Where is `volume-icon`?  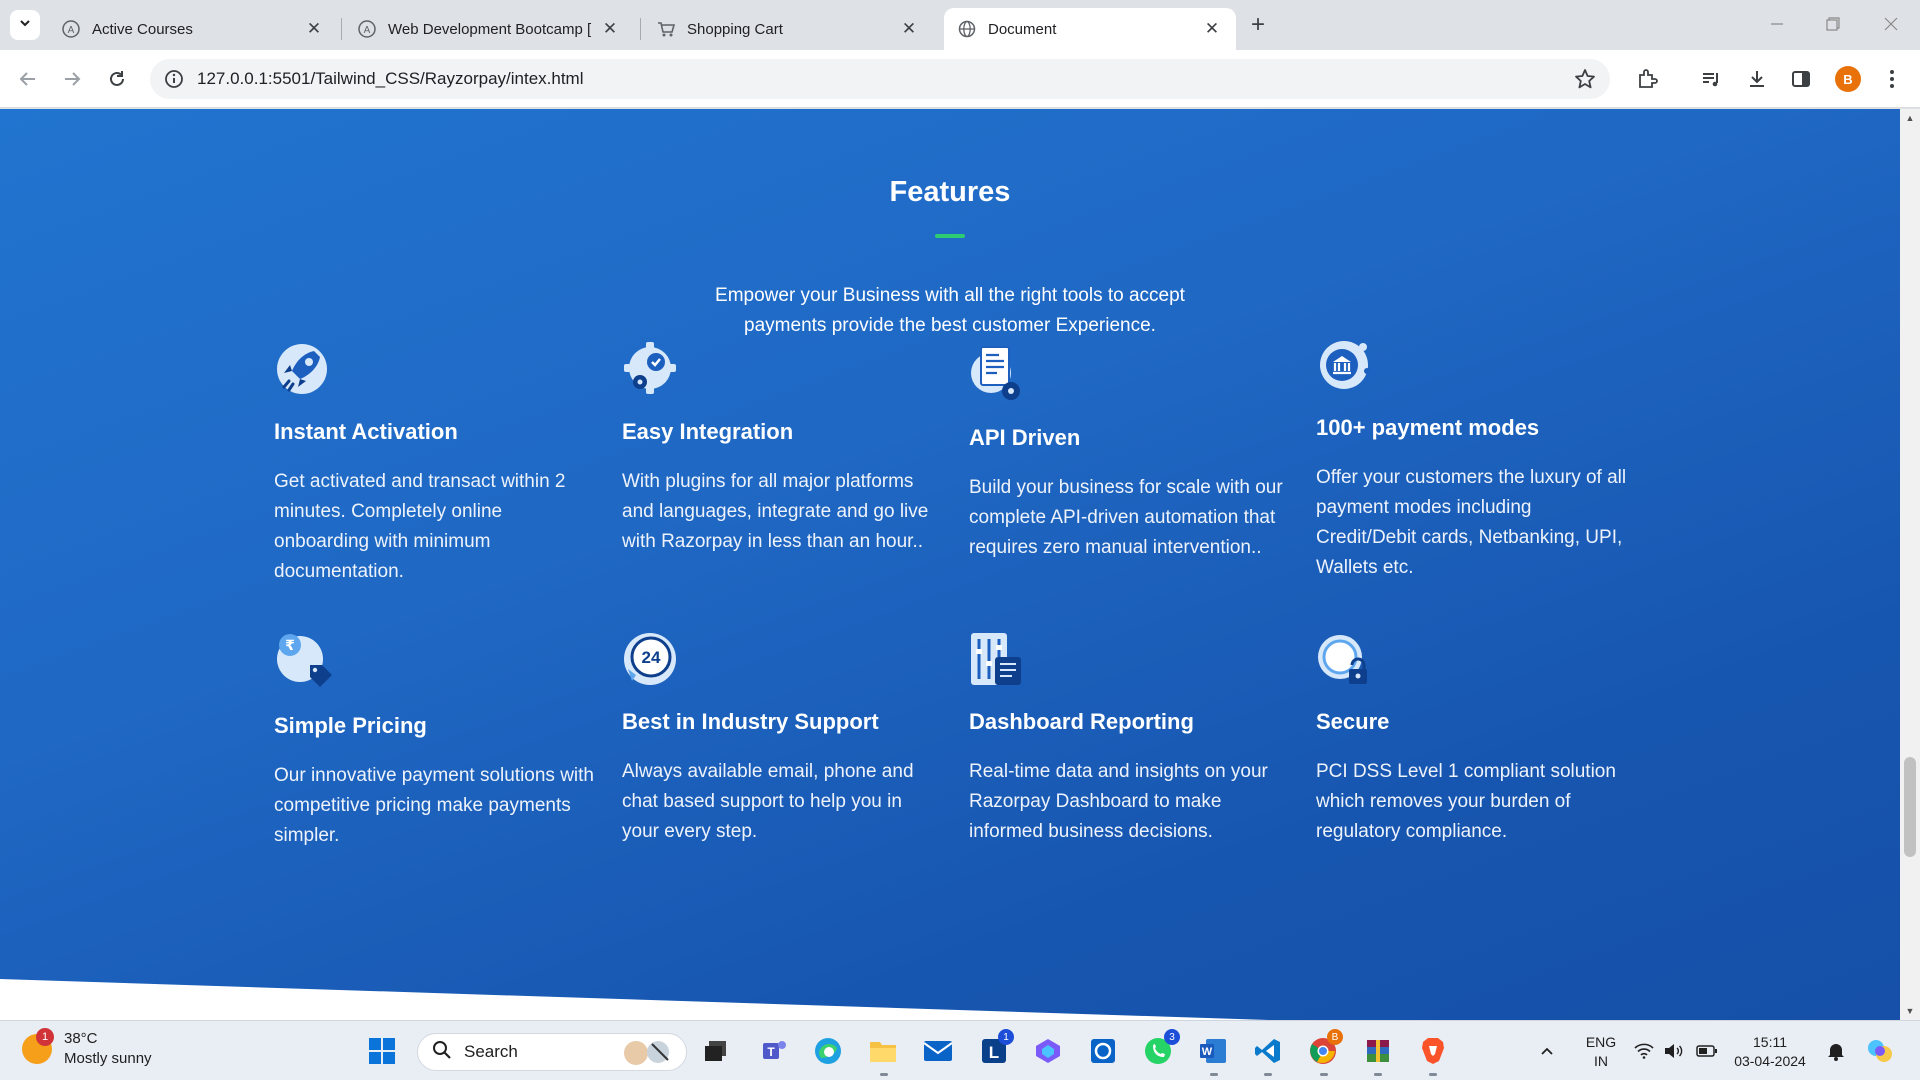
volume-icon is located at coordinates (1674, 1051).